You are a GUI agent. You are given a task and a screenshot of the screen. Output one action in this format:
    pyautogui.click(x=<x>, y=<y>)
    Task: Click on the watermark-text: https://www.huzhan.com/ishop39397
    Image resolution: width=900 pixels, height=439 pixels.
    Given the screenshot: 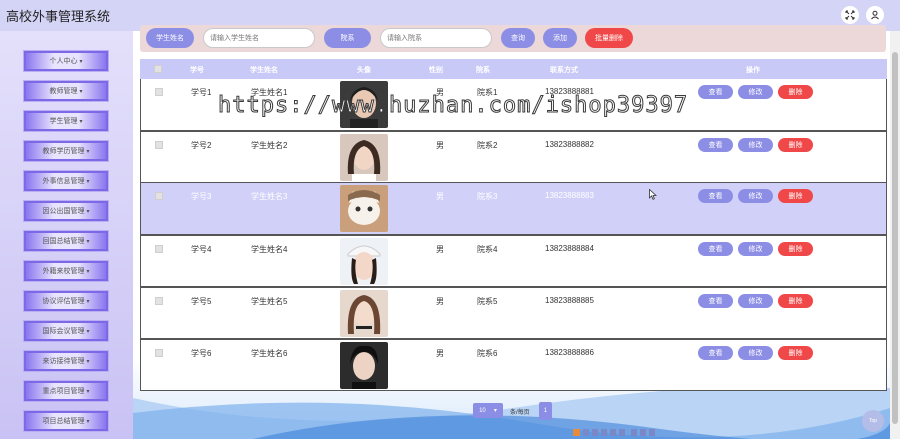 What is the action you would take?
    pyautogui.click(x=453, y=106)
    